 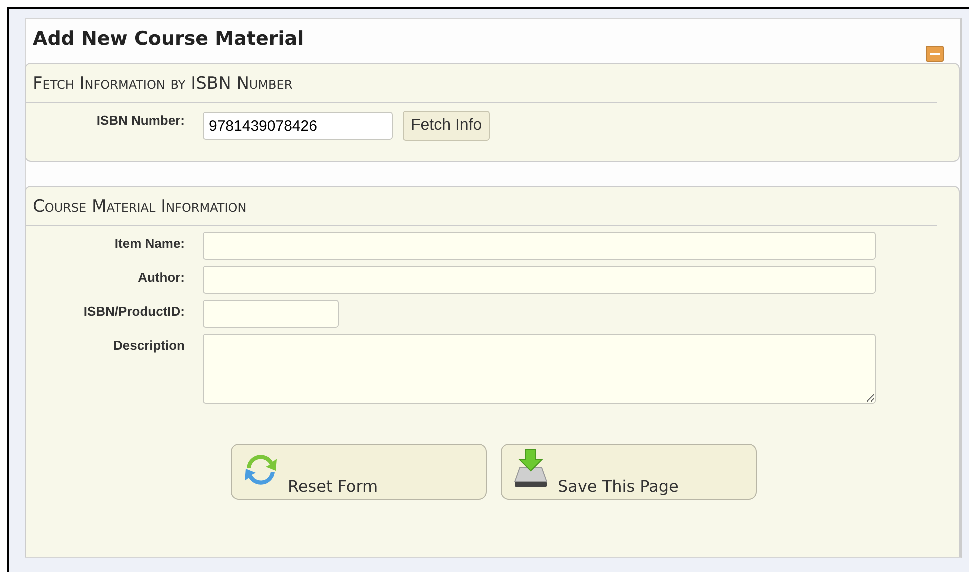 What do you see at coordinates (149, 243) in the screenshot?
I see `field-label: Item Name:` at bounding box center [149, 243].